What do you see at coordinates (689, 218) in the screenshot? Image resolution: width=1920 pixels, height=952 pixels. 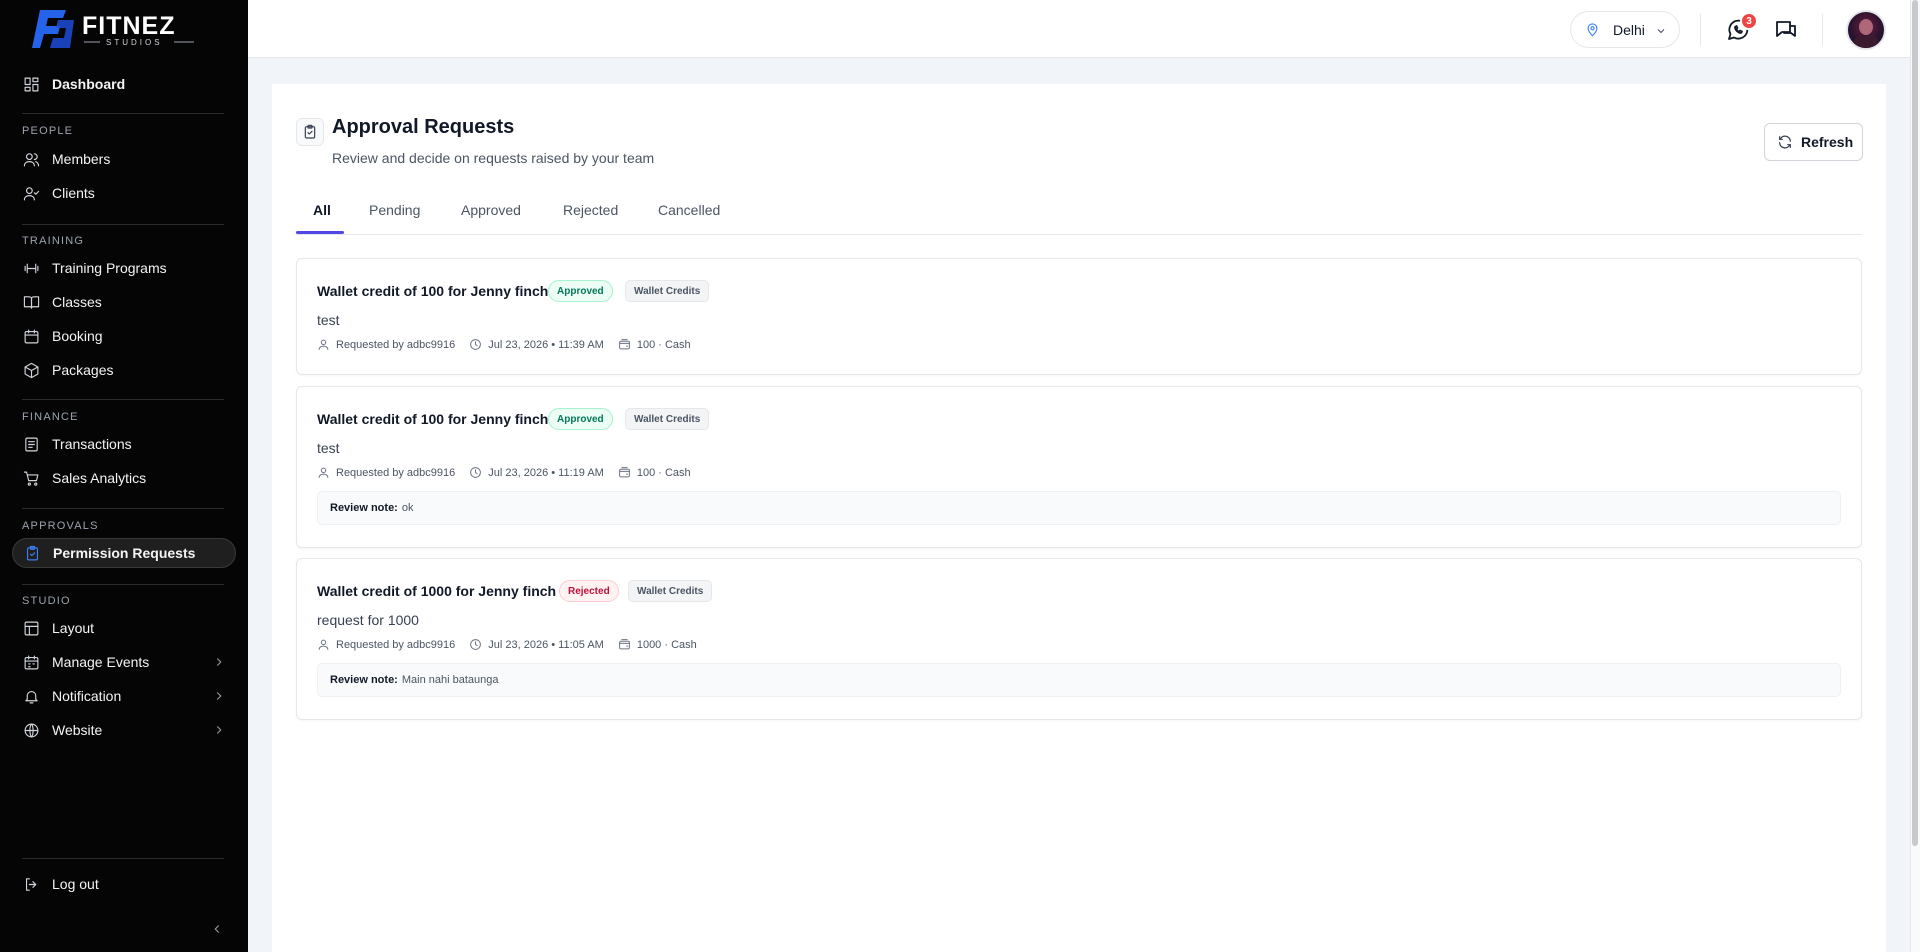 I see `tab-cancelled: Cancelled` at bounding box center [689, 218].